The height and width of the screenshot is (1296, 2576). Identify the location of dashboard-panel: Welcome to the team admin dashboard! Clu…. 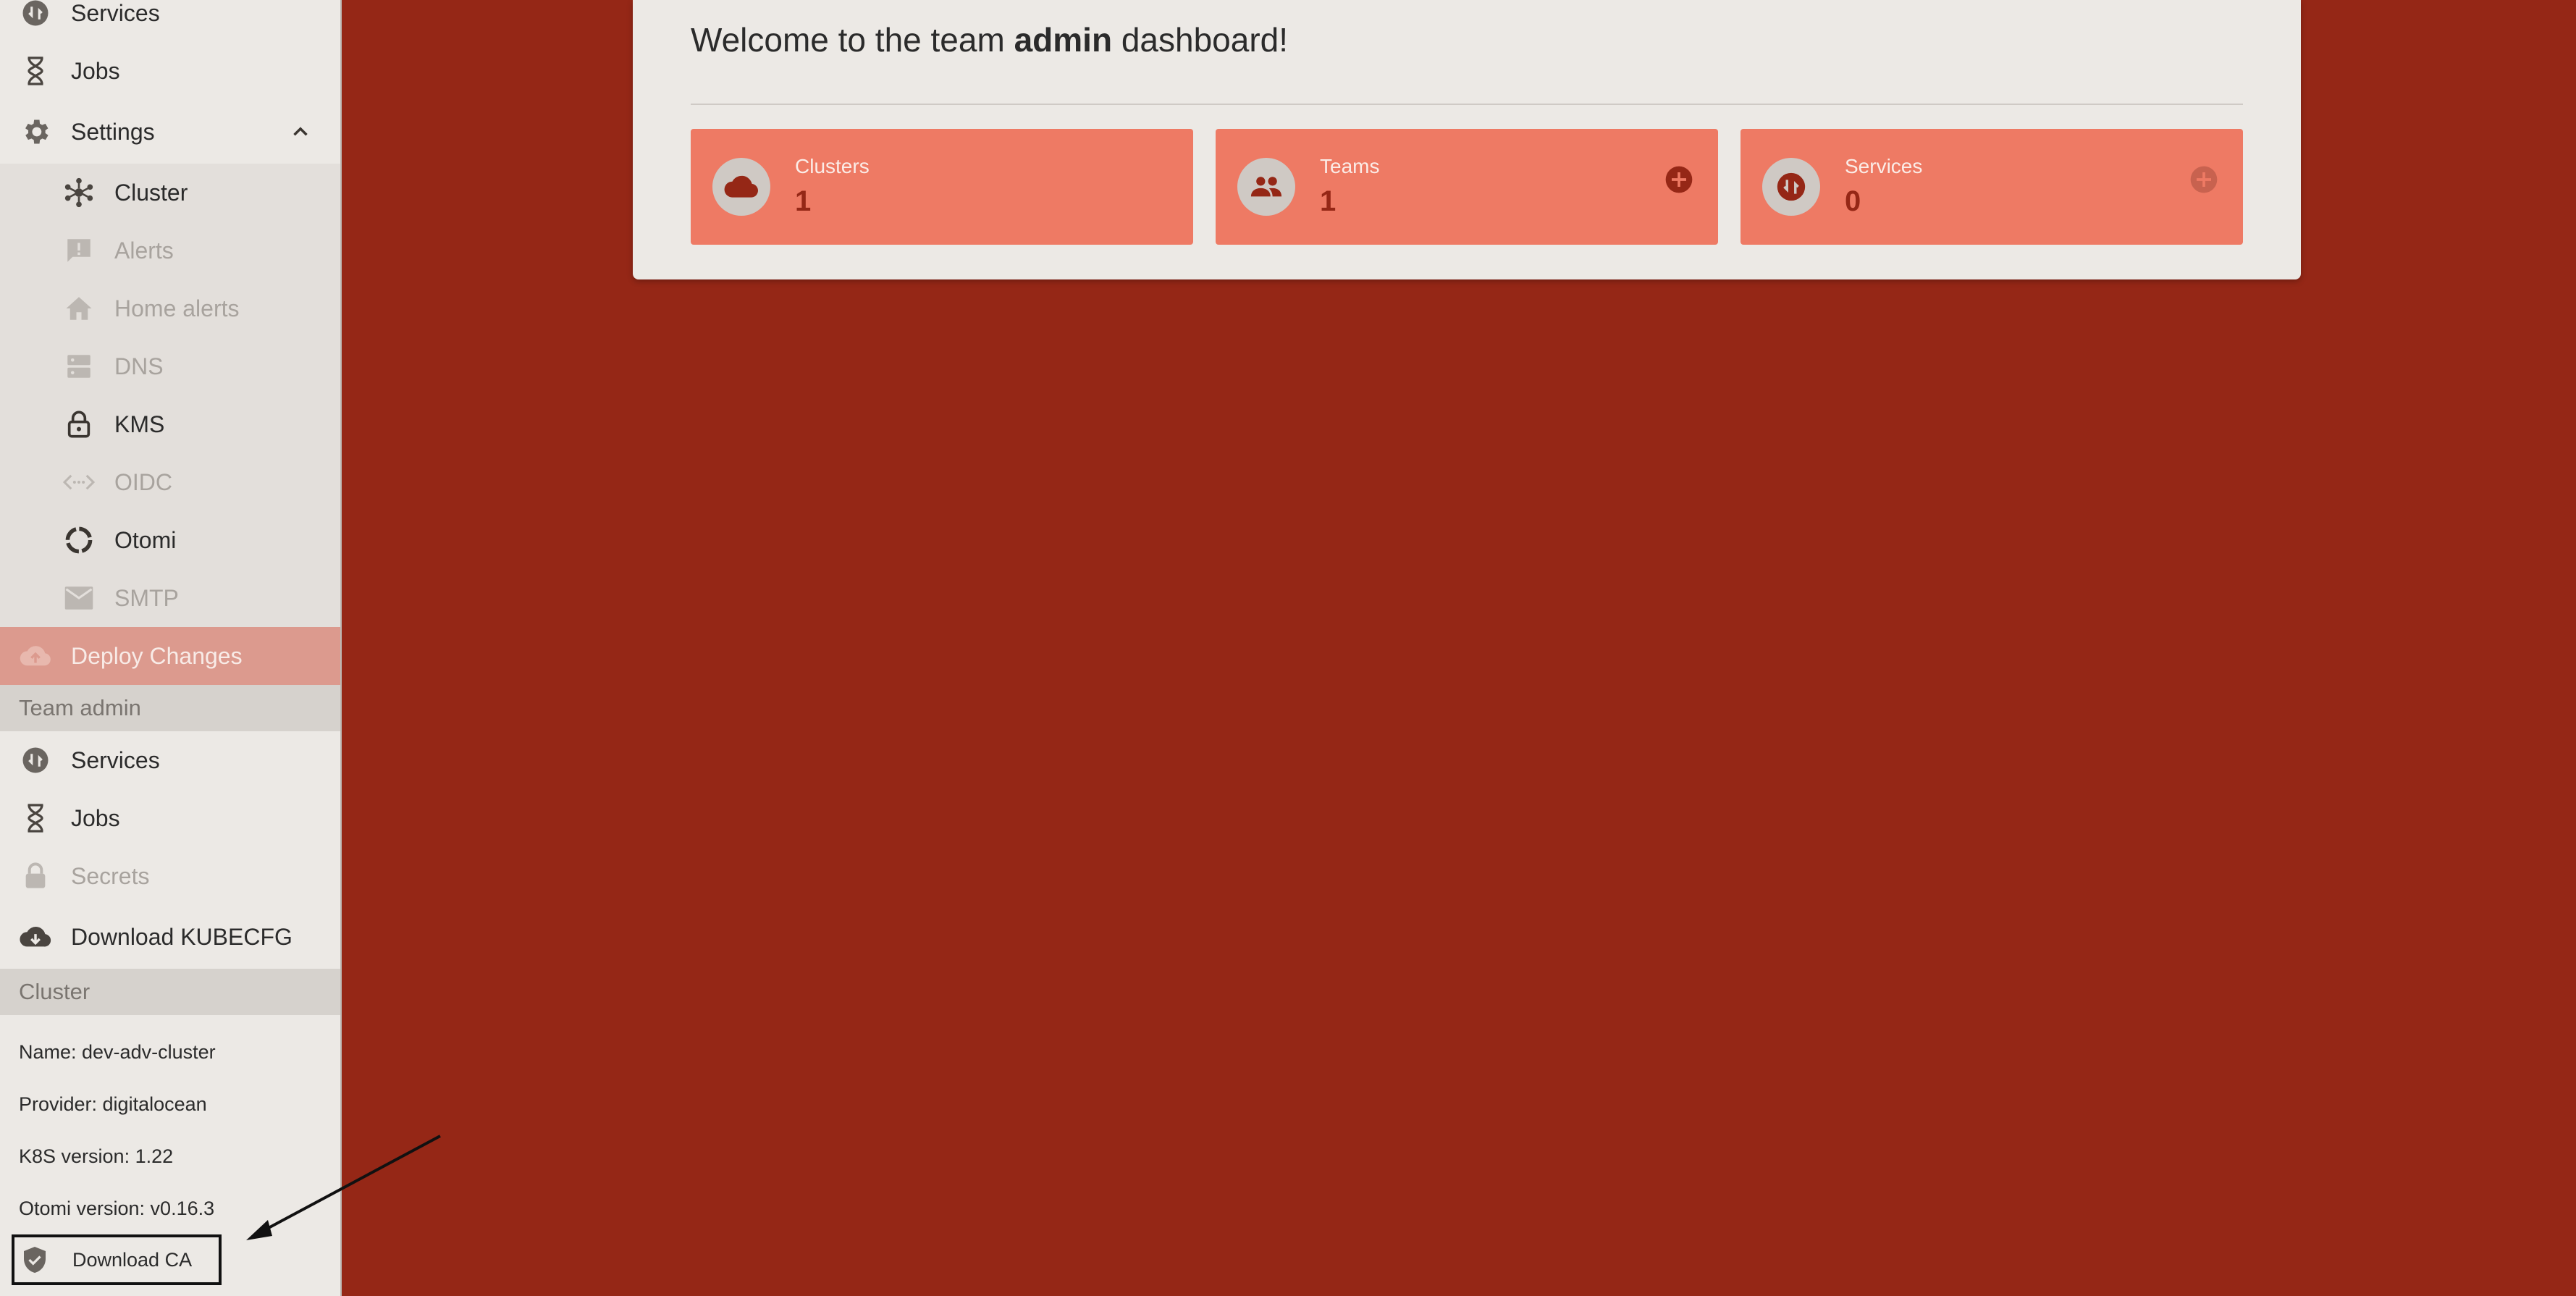
(1467, 139).